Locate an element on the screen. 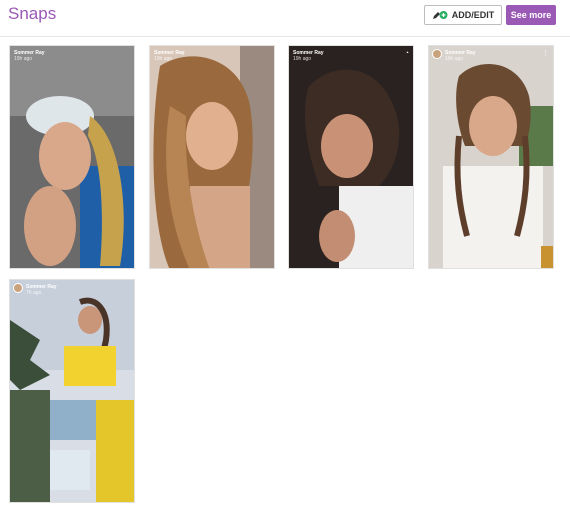  add-edit-label: ADD/EDIT is located at coordinates (473, 15).